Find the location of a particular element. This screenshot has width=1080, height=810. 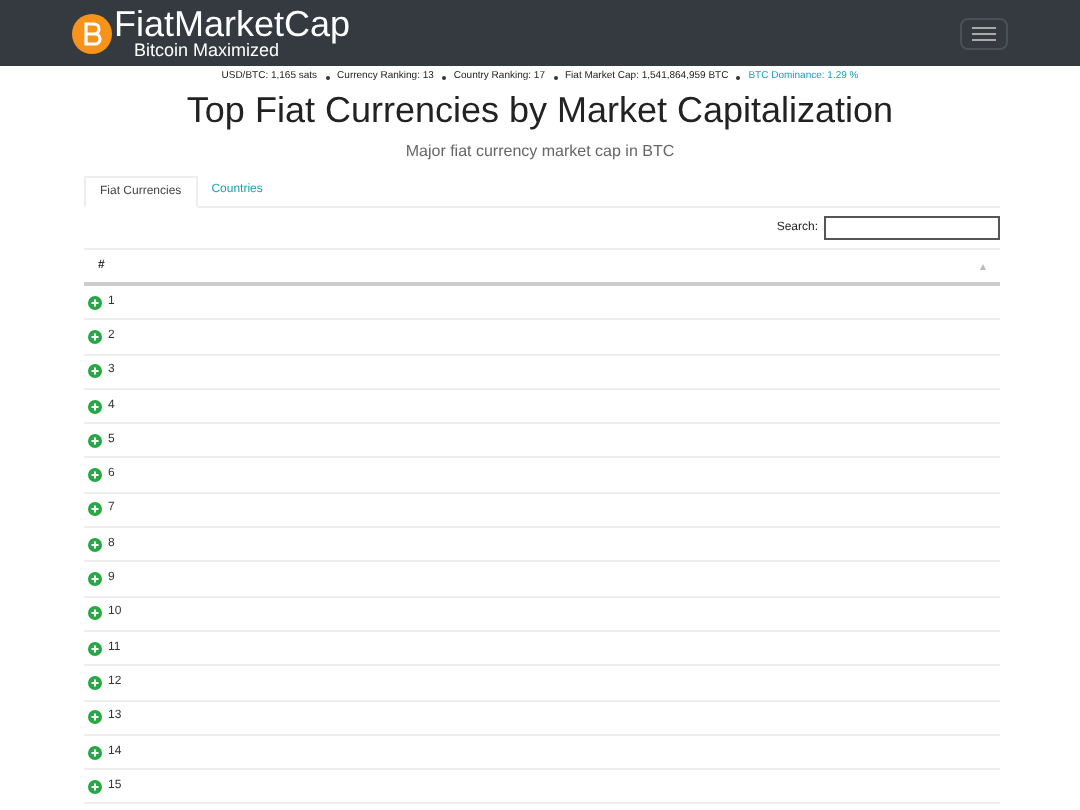

menu-button is located at coordinates (984, 33).